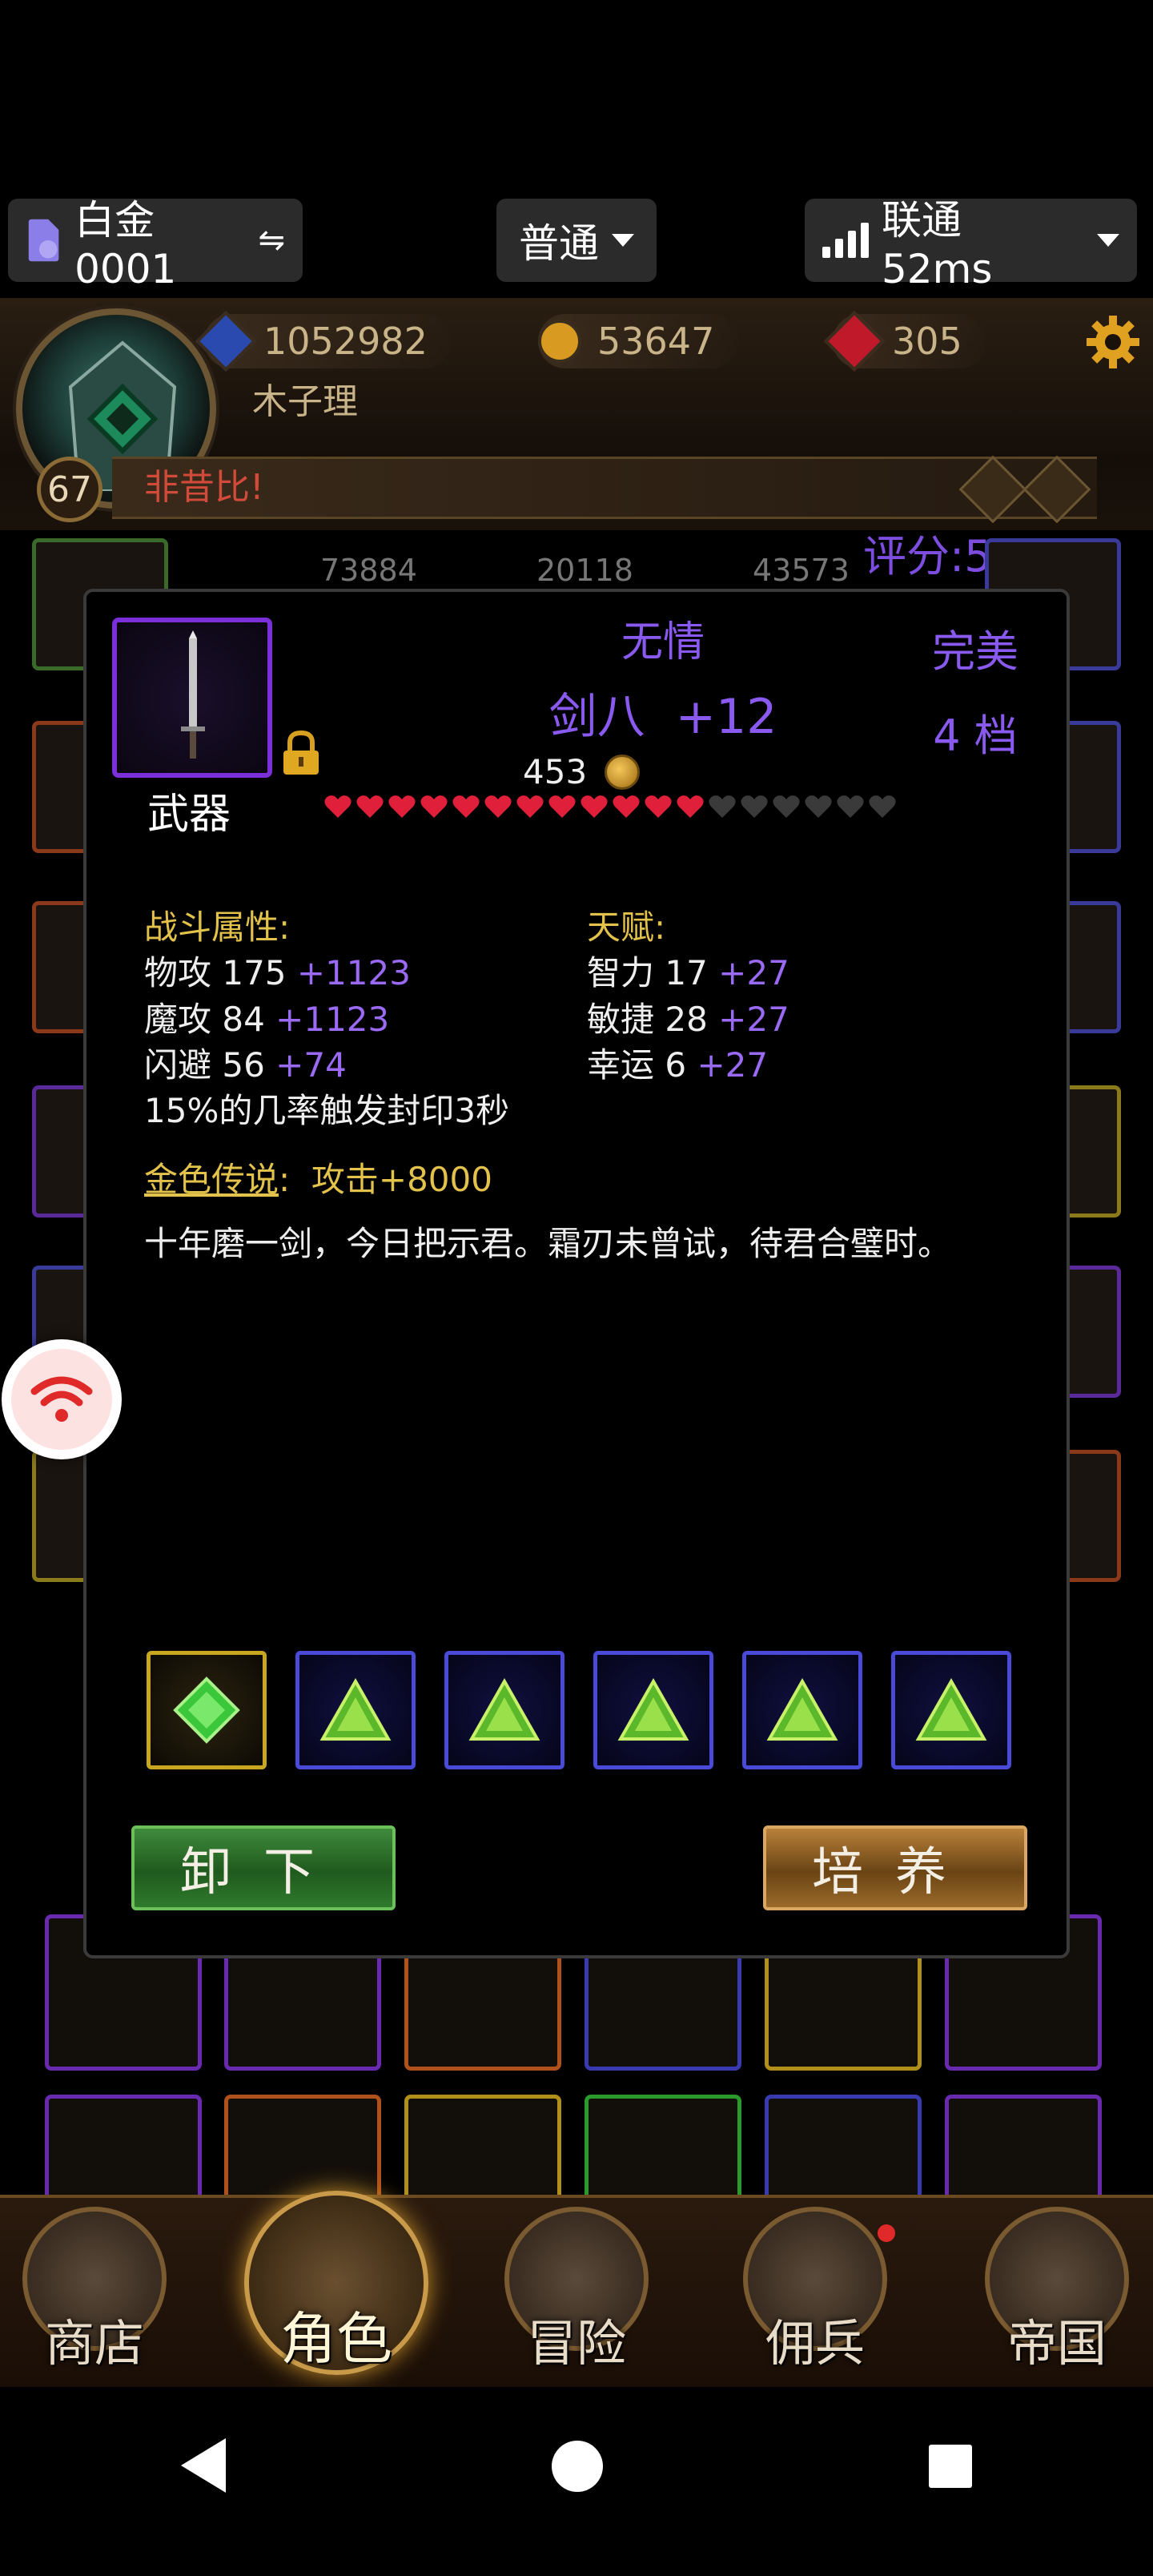 The height and width of the screenshot is (2576, 1153). What do you see at coordinates (204, 487) in the screenshot?
I see `ticker-text: 非昔比!` at bounding box center [204, 487].